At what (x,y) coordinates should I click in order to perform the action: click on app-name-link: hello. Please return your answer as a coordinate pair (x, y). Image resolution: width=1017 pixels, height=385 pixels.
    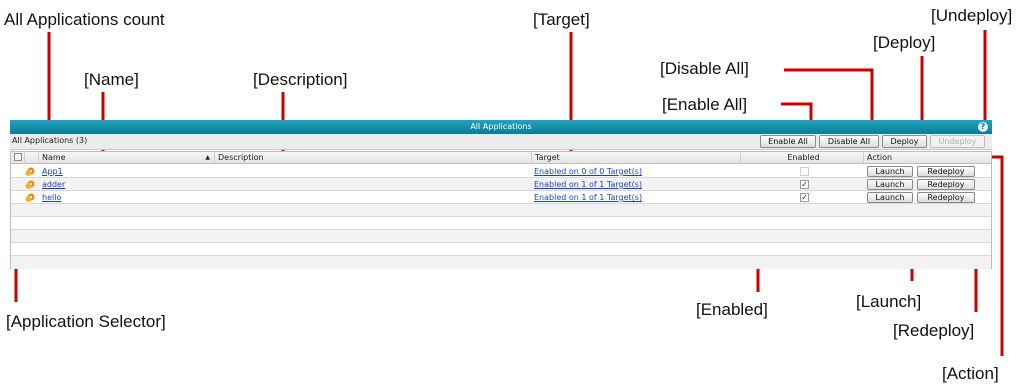
    Looking at the image, I should click on (51, 197).